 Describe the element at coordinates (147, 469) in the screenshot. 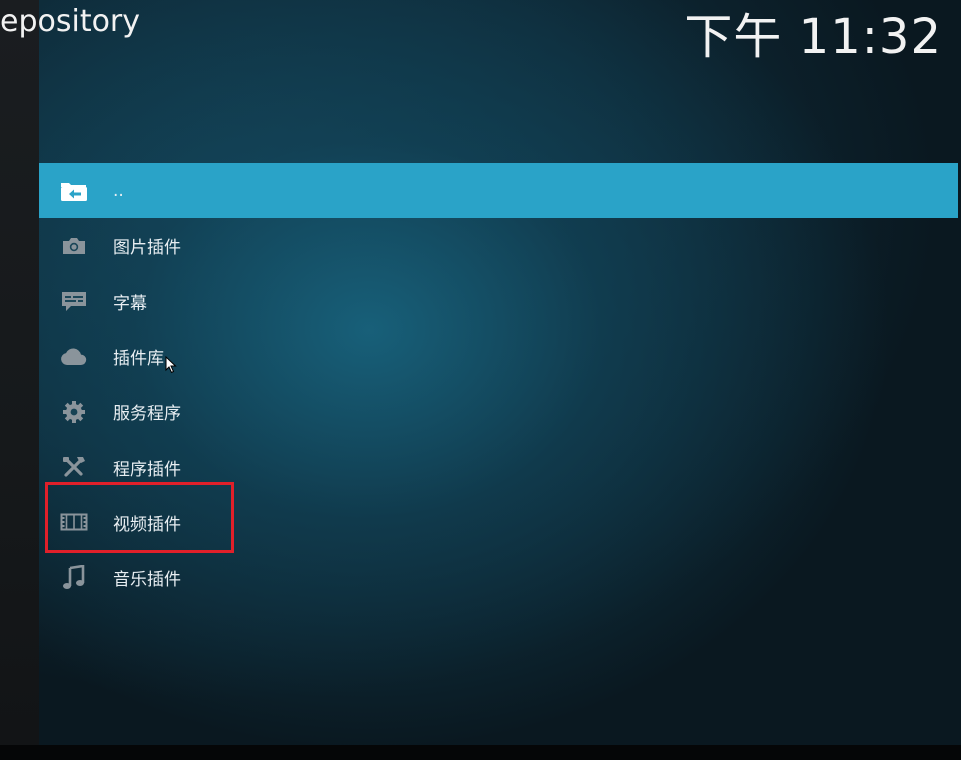

I see `list-item-label: 程序插件` at that location.